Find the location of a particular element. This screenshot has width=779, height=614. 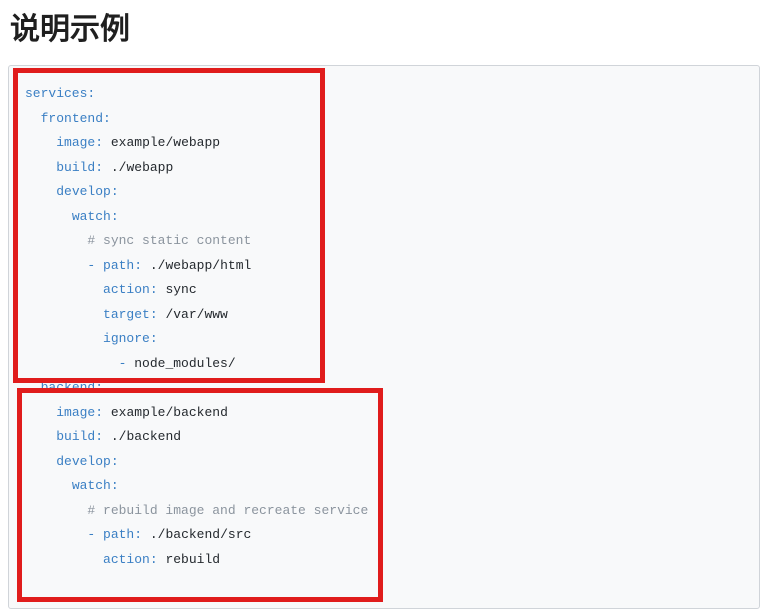

yaml-value: /var/www is located at coordinates (196, 314).